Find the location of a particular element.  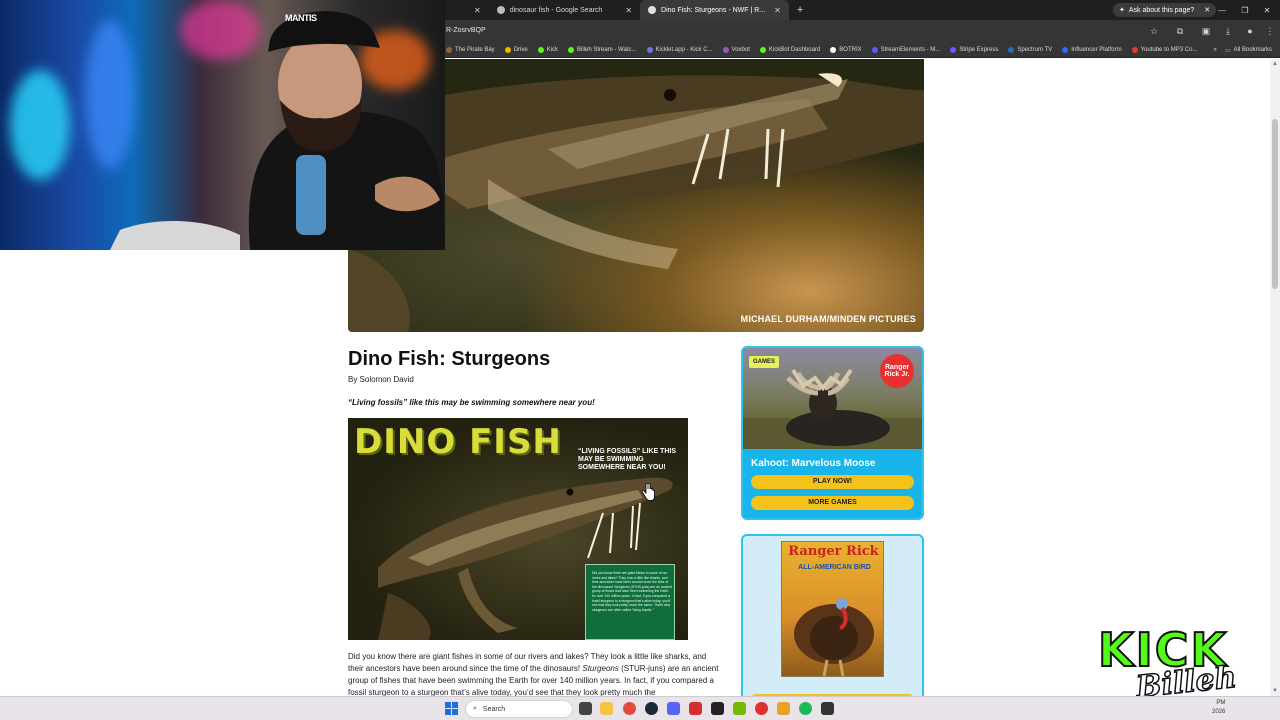

bookmark-spectrum: Spectrum TV is located at coordinates (1030, 49).